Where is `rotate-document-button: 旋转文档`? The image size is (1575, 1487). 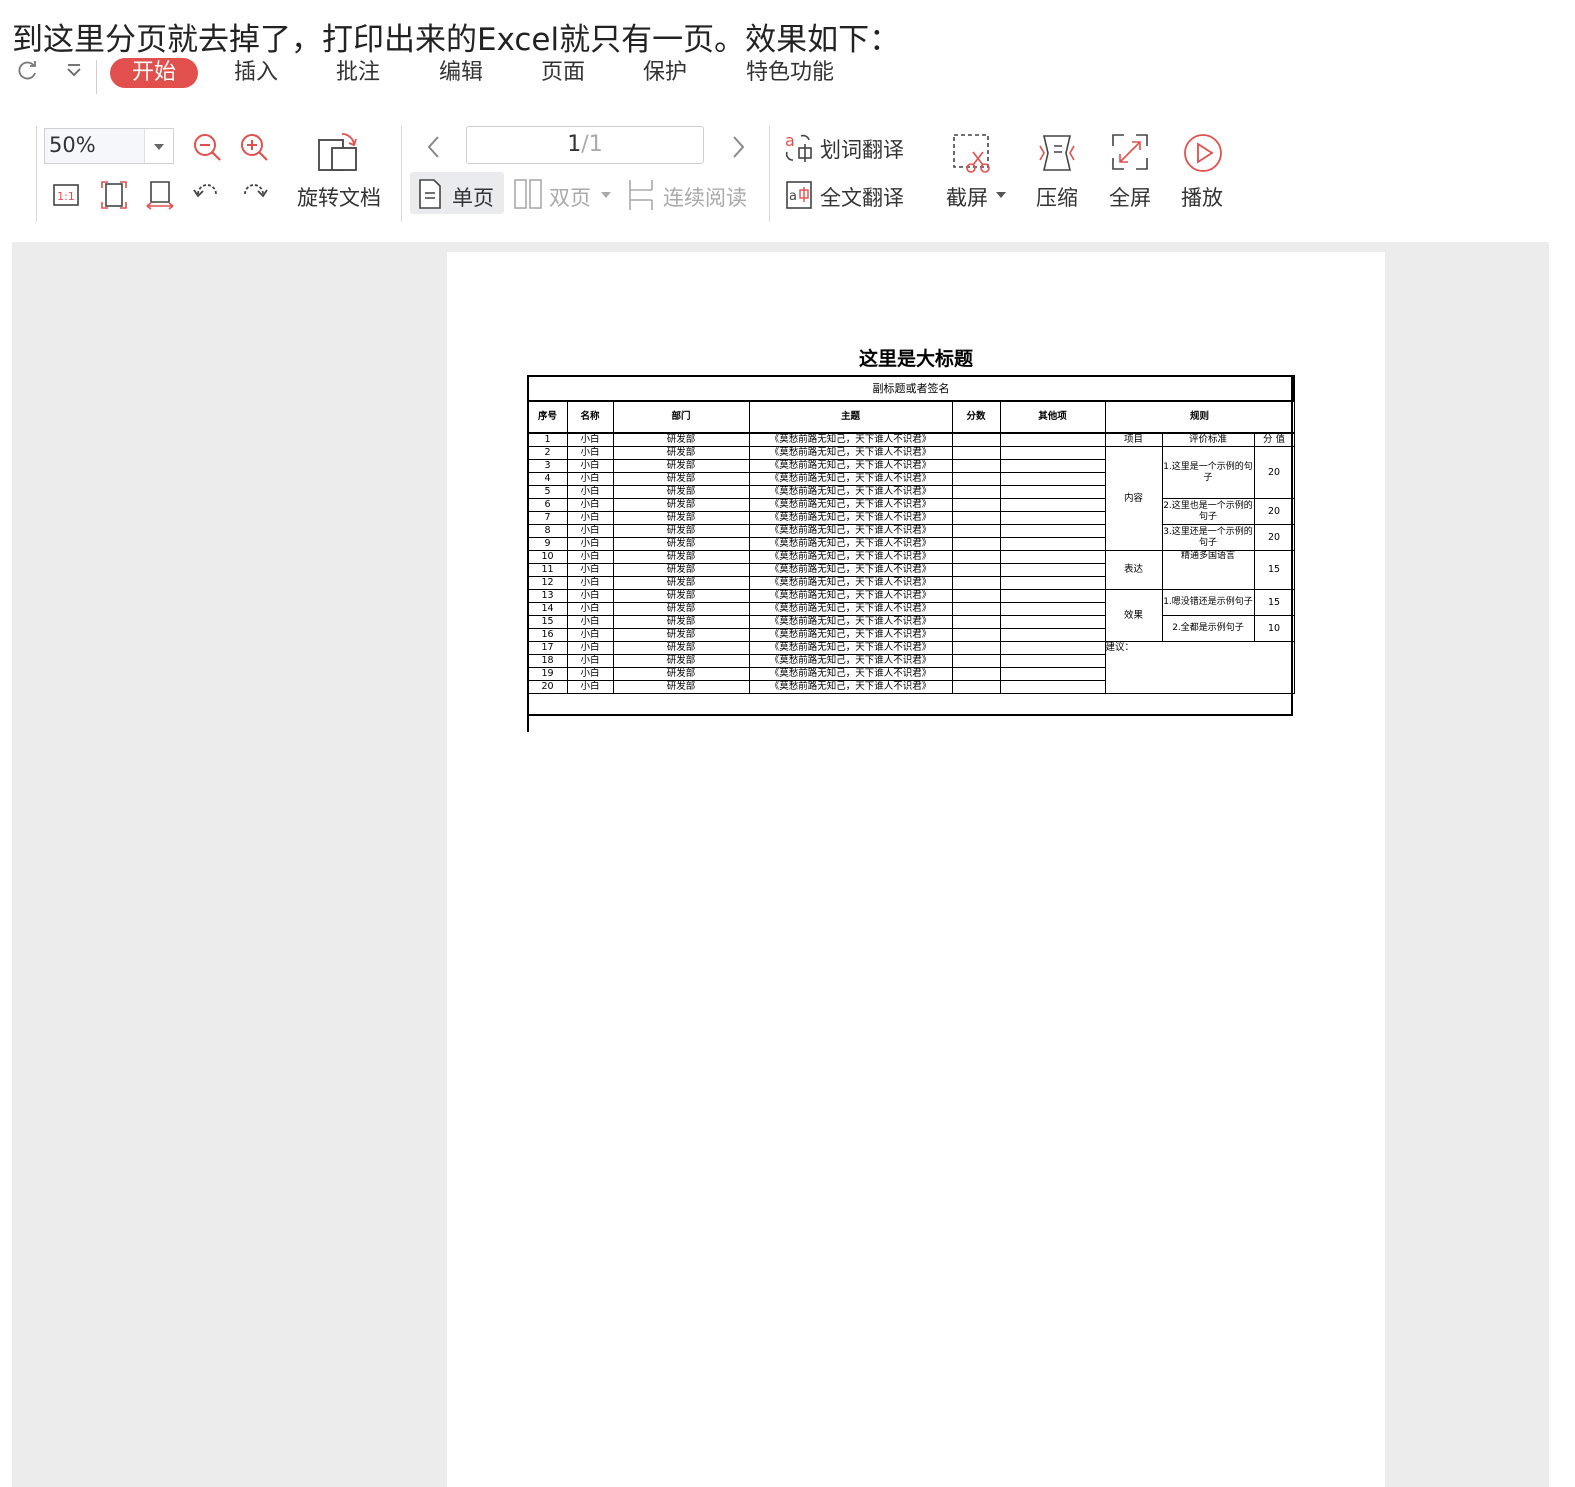 rotate-document-button: 旋转文档 is located at coordinates (339, 197).